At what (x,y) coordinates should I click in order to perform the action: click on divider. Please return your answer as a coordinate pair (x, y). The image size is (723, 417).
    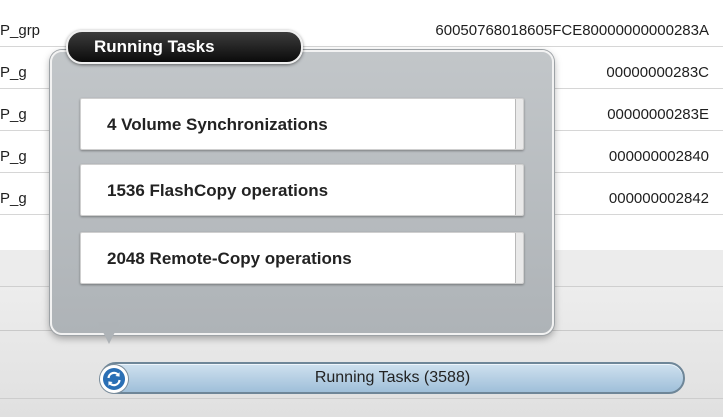
    Looking at the image, I should click on (361, 398).